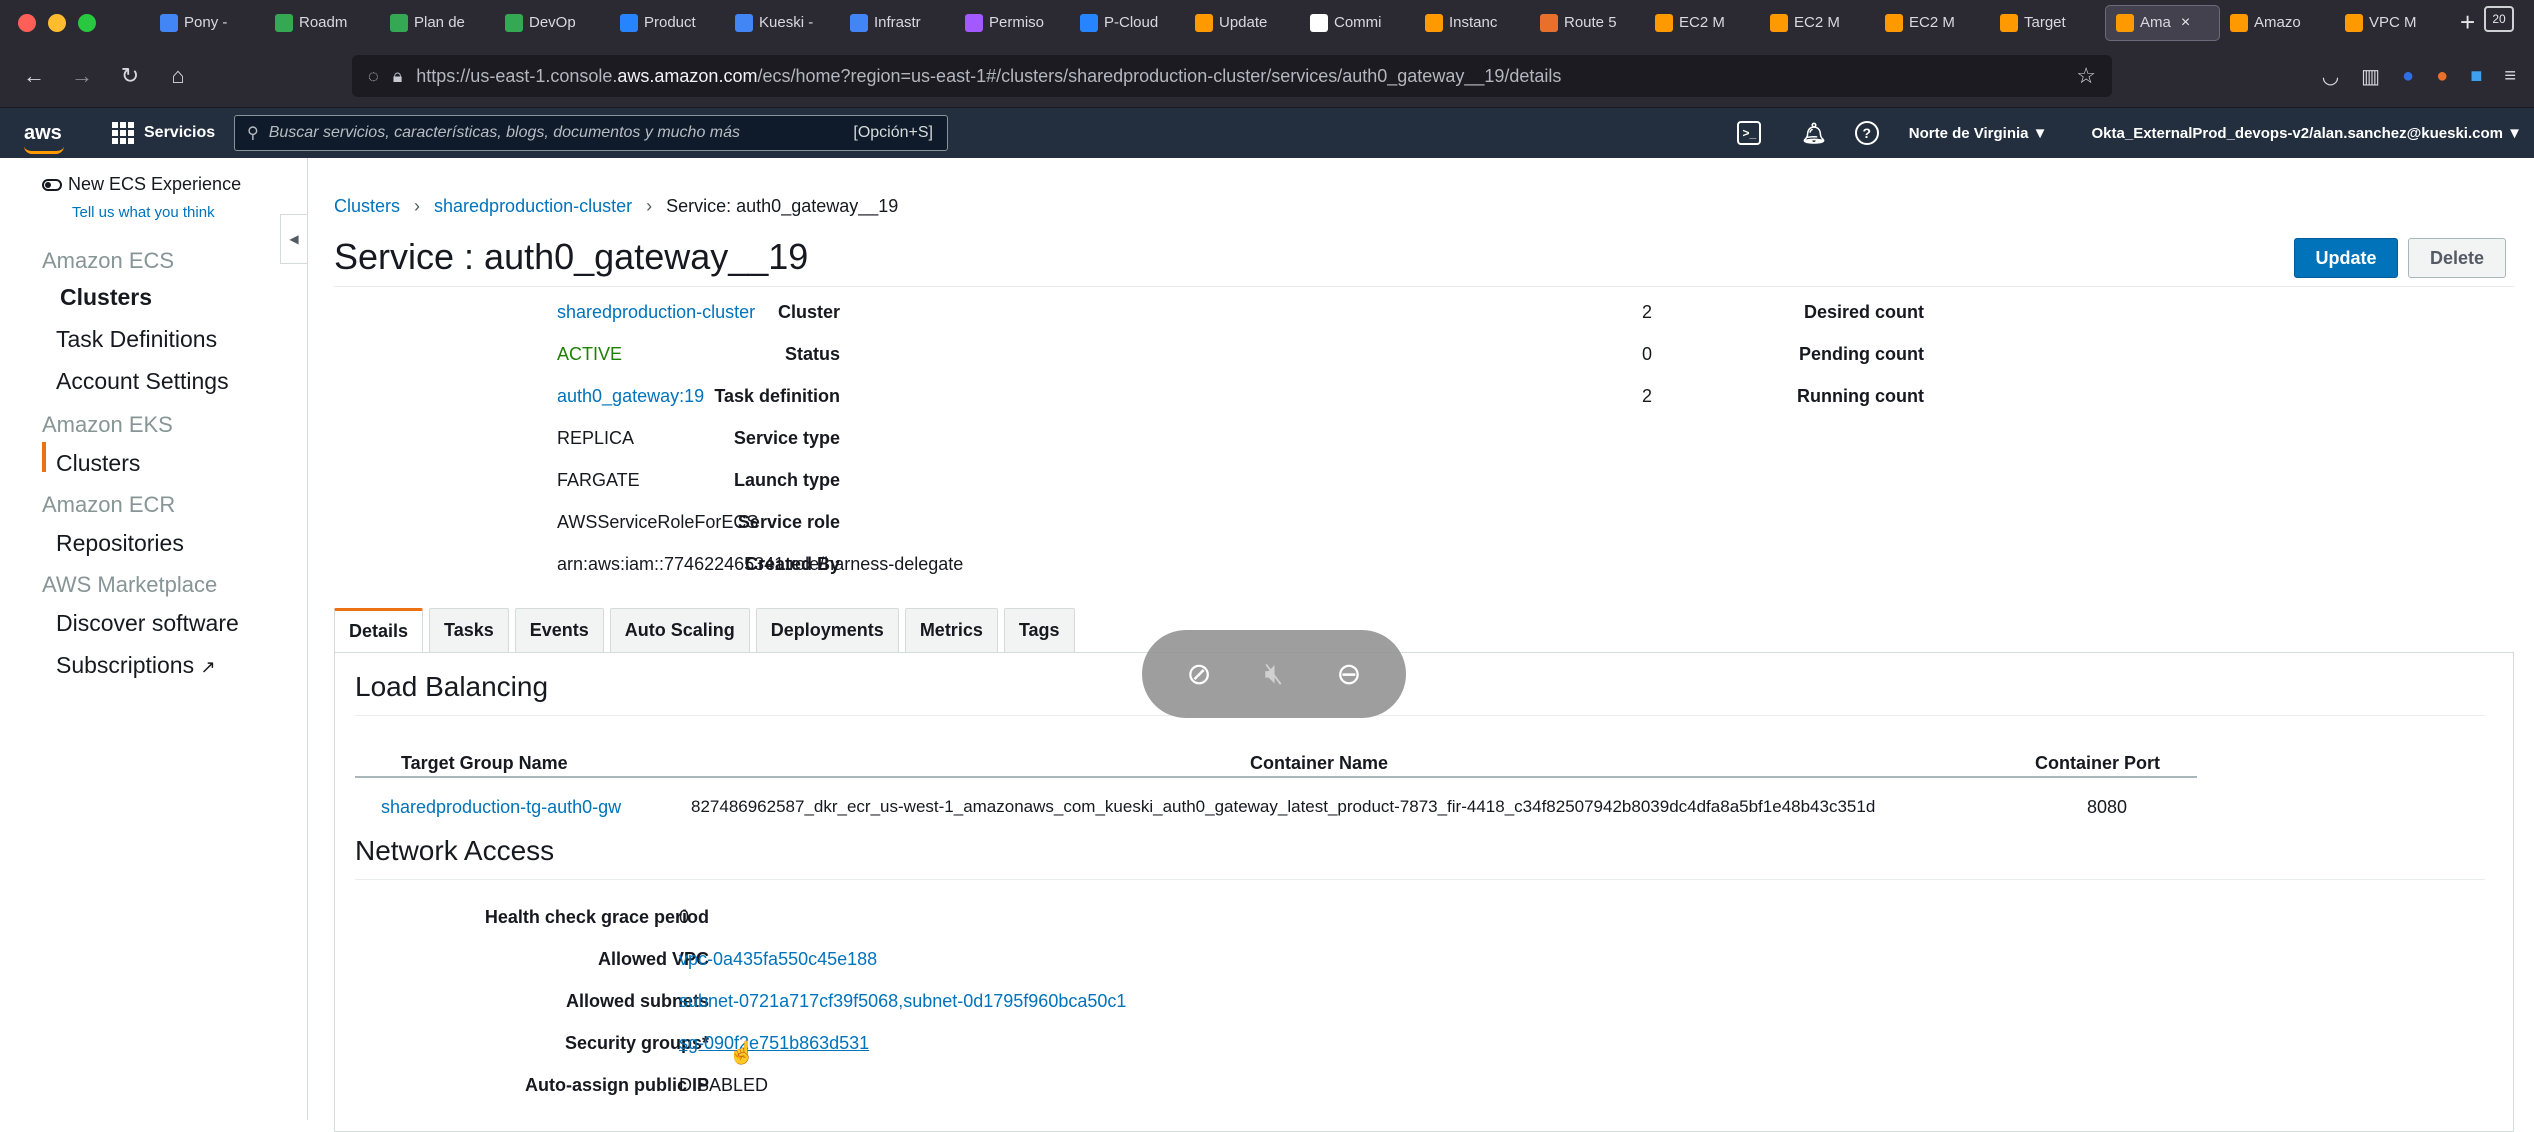  What do you see at coordinates (147, 623) in the screenshot?
I see `sidebar-item-discover-software: Discover software` at bounding box center [147, 623].